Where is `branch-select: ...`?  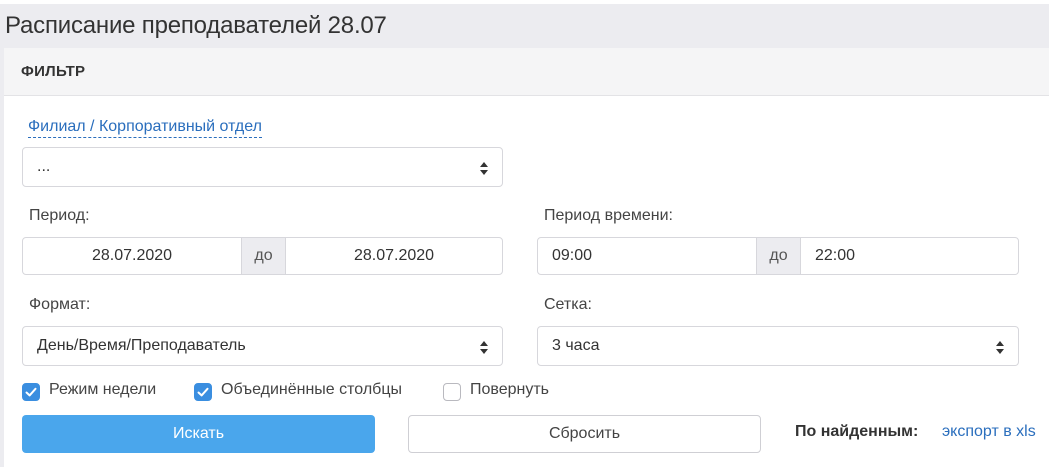 branch-select: ... is located at coordinates (262, 167).